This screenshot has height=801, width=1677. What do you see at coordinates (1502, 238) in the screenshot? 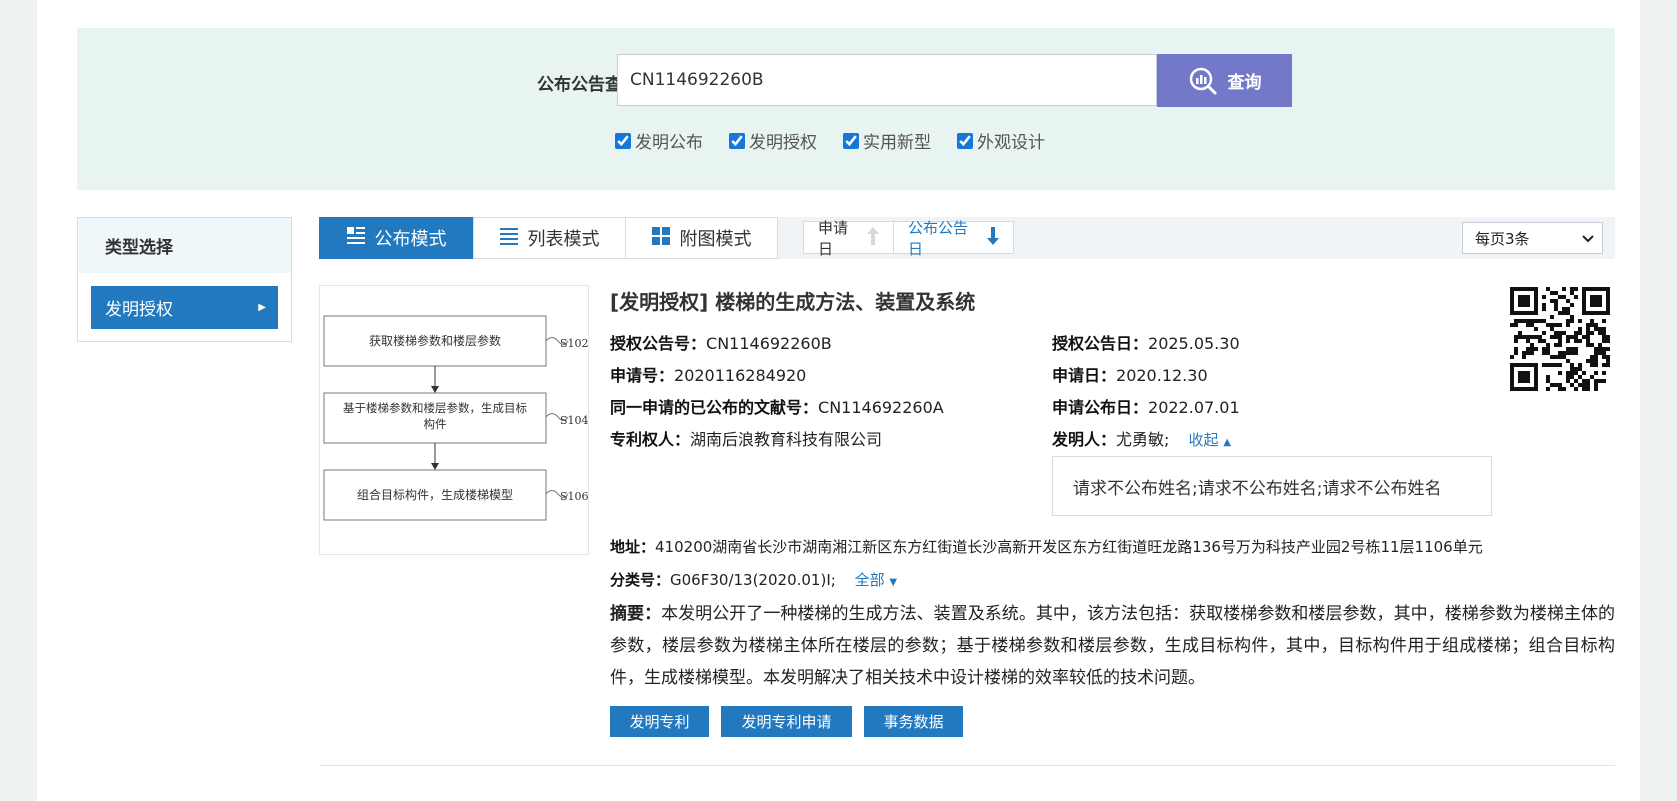
I see `per-page-value: 每页3条` at bounding box center [1502, 238].